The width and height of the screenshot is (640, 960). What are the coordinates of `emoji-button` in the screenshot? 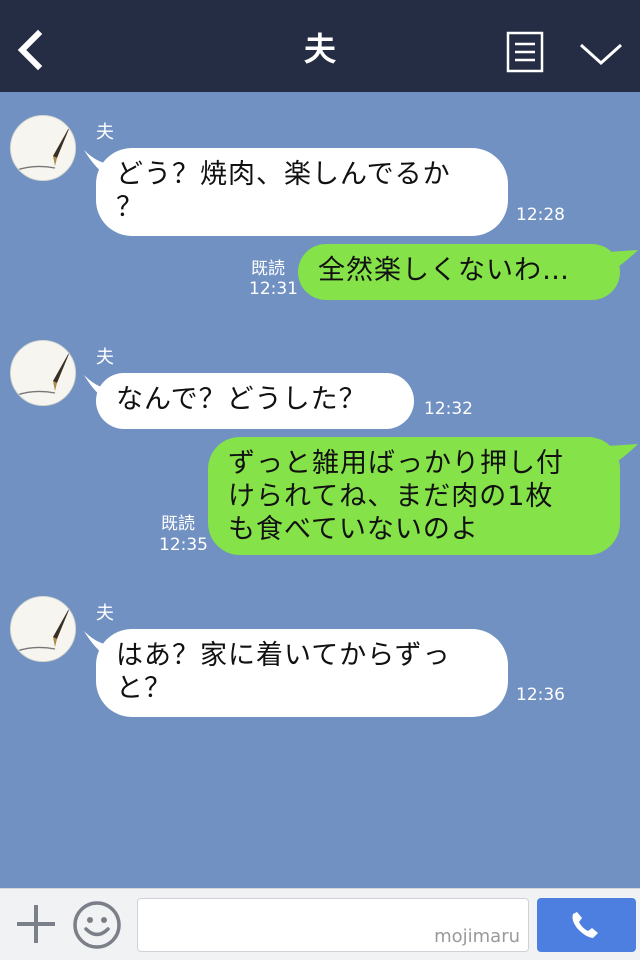 It's located at (97, 925).